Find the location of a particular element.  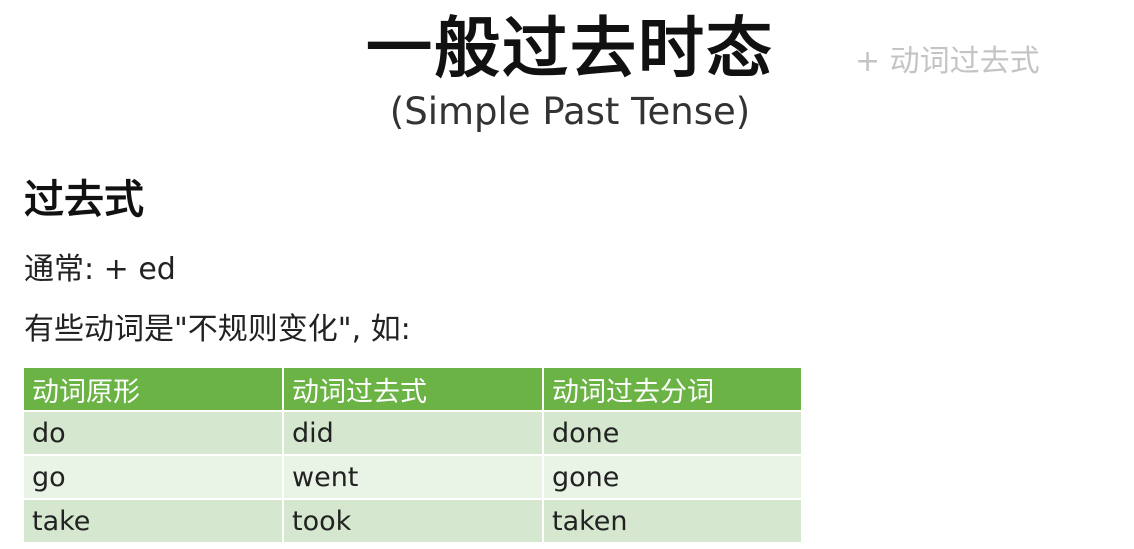

table-row: take took taken is located at coordinates (413, 520).